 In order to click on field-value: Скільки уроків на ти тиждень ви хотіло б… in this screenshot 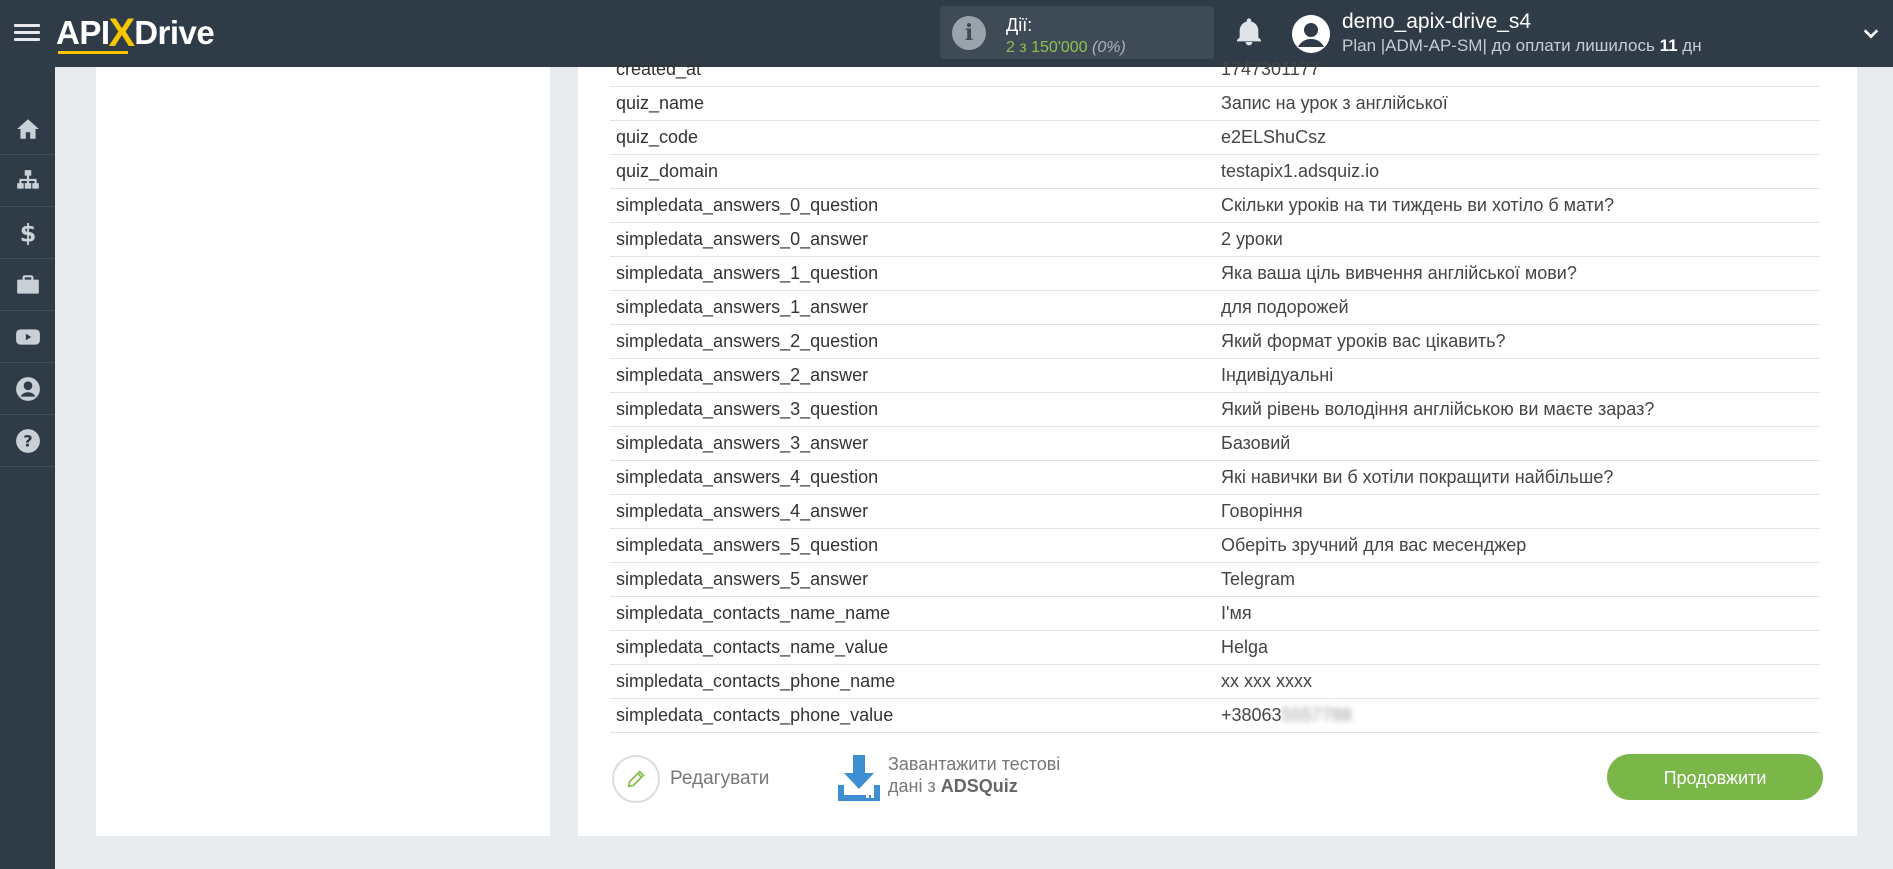, I will do `click(1517, 205)`.